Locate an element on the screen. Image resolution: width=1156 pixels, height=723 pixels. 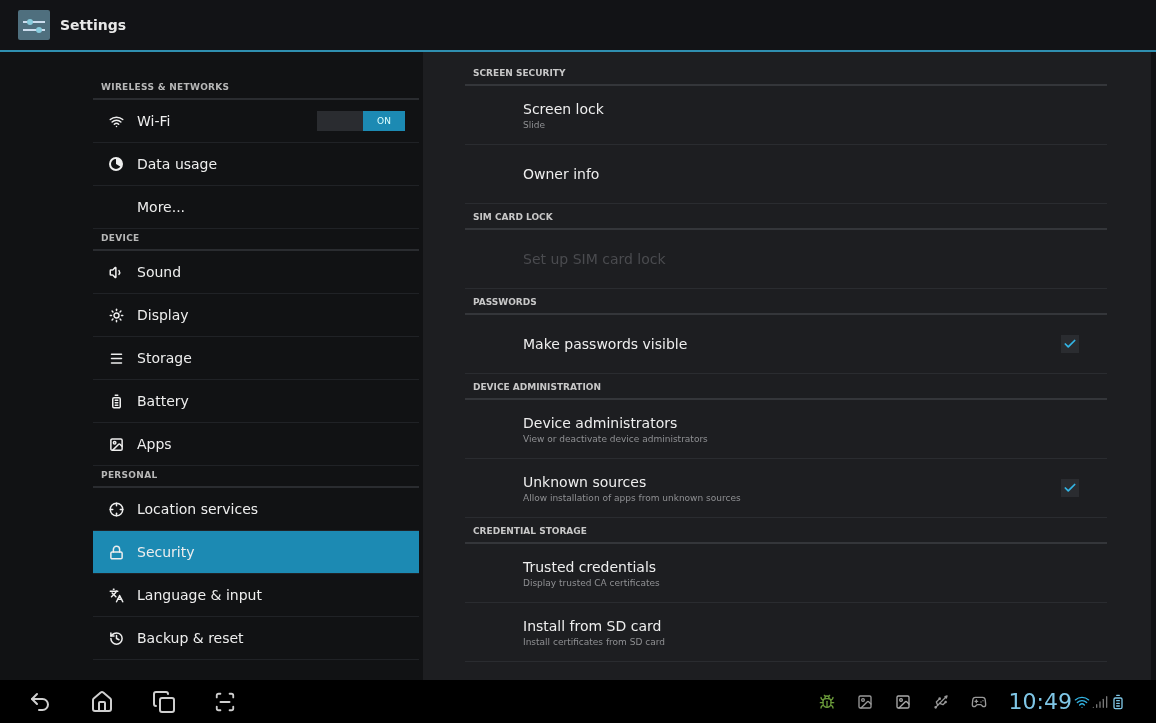
settings-item: Owner info is located at coordinates (786, 174).